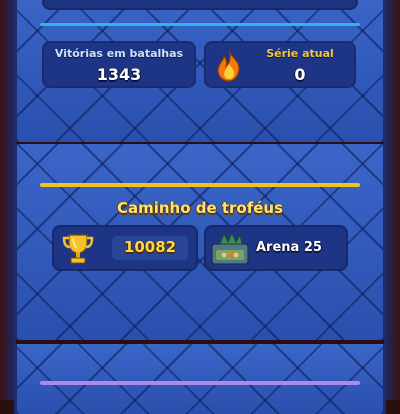 The image size is (400, 414). What do you see at coordinates (300, 53) in the screenshot?
I see `current-streak-label: Série atual` at bounding box center [300, 53].